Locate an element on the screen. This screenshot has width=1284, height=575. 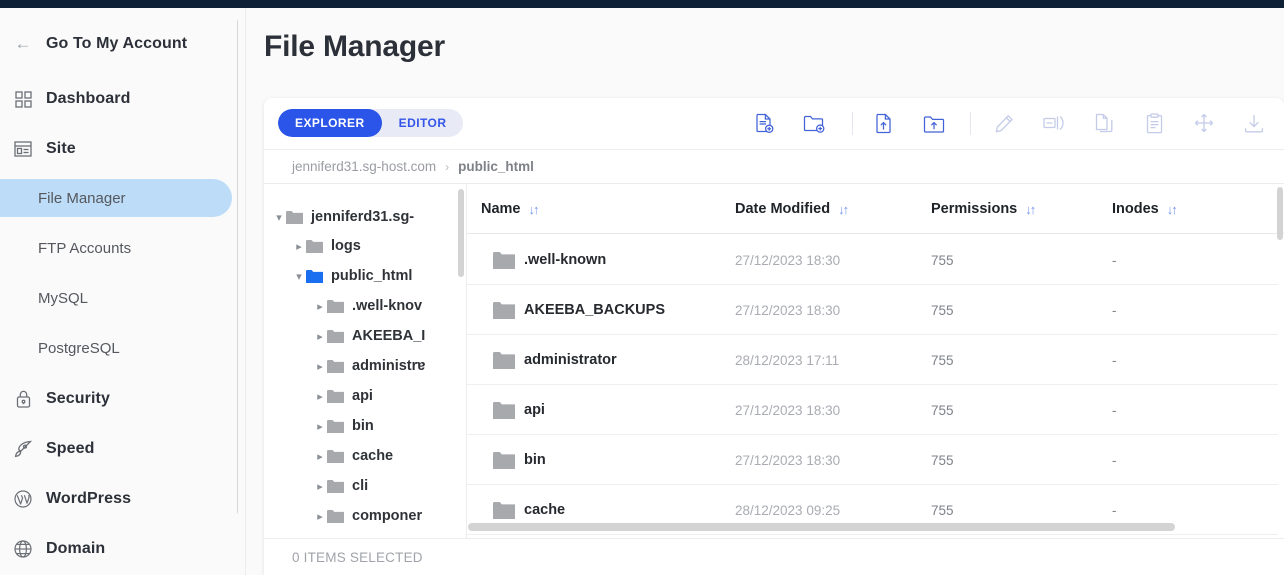
sidebar-item-speed: Speed is located at coordinates (119, 449).